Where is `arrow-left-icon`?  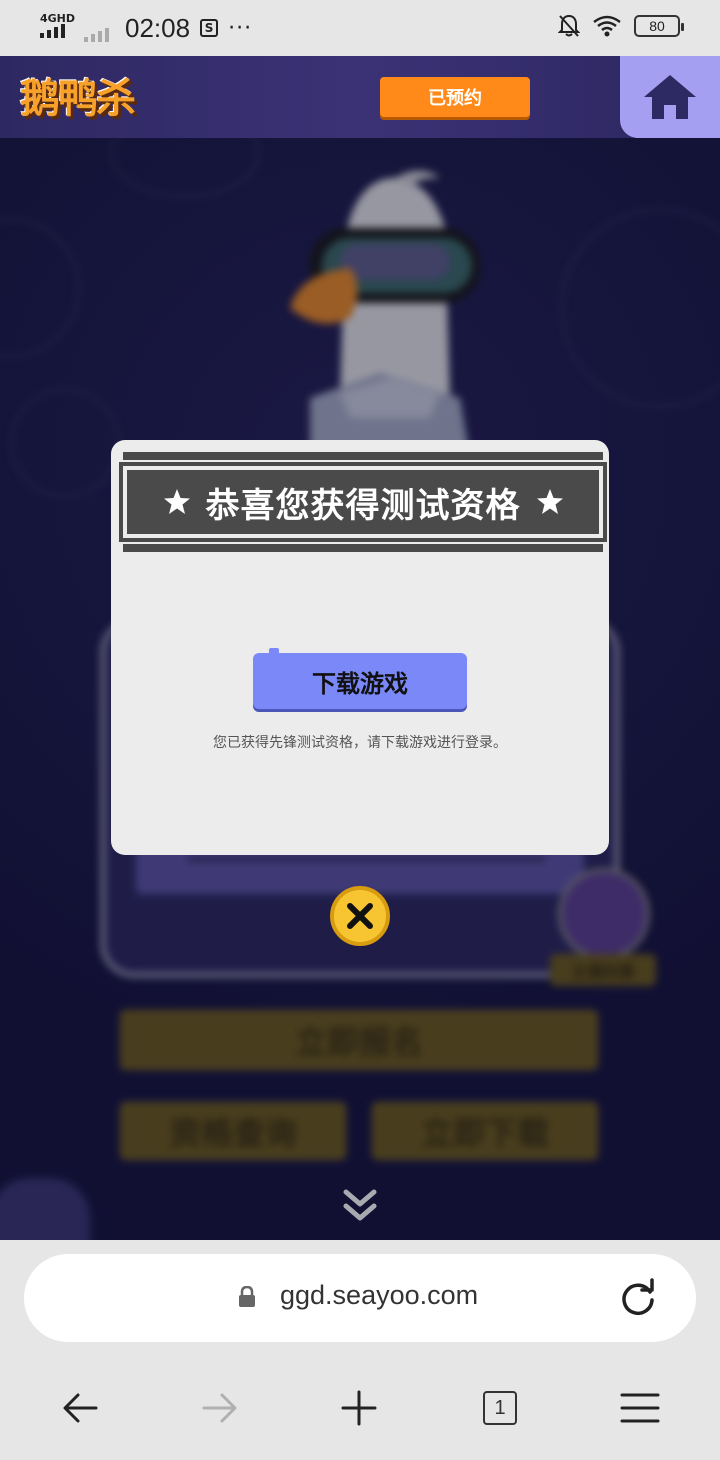
arrow-left-icon is located at coordinates (80, 1408).